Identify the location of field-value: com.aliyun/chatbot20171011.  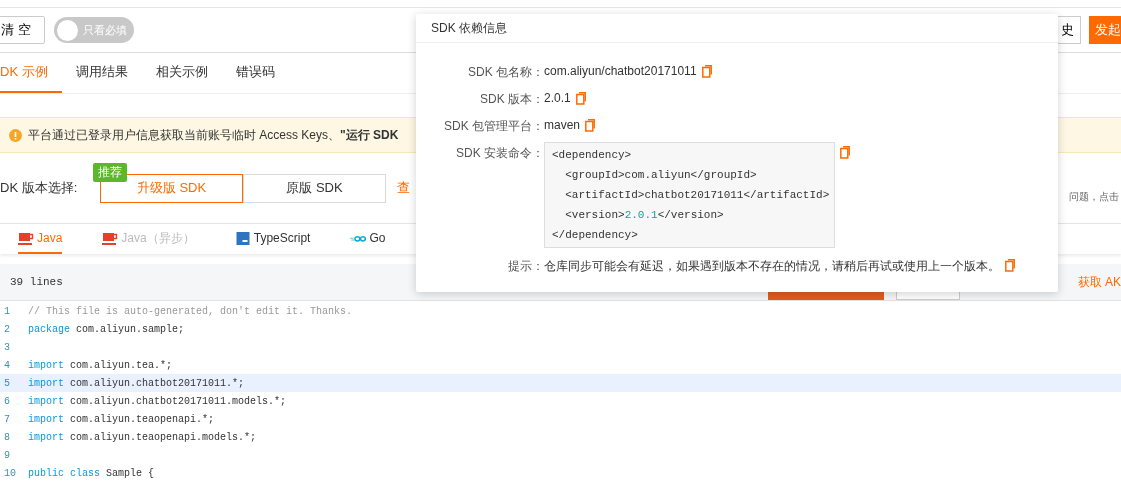
(620, 70).